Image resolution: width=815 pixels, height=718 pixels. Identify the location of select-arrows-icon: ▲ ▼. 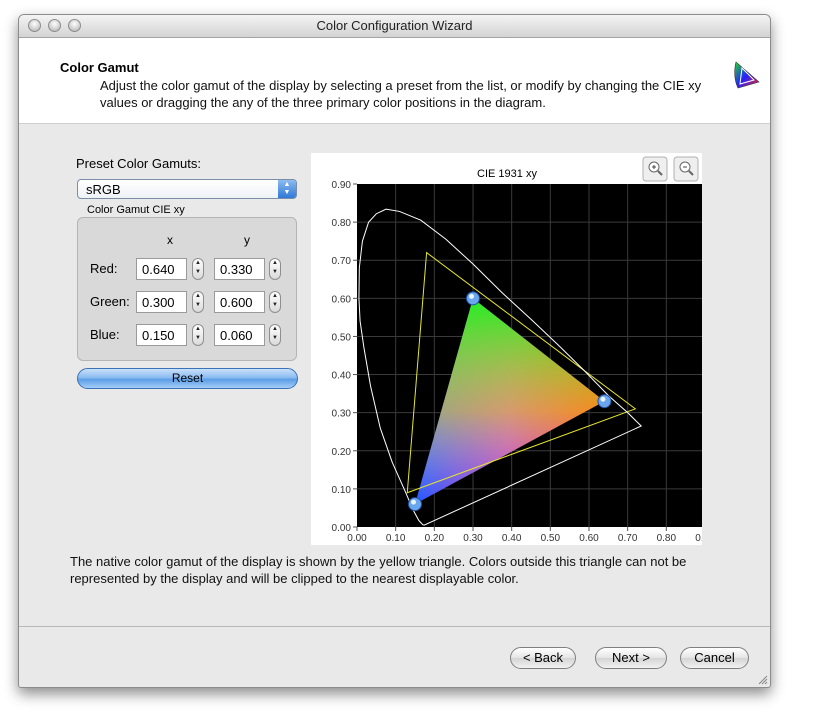
(287, 189).